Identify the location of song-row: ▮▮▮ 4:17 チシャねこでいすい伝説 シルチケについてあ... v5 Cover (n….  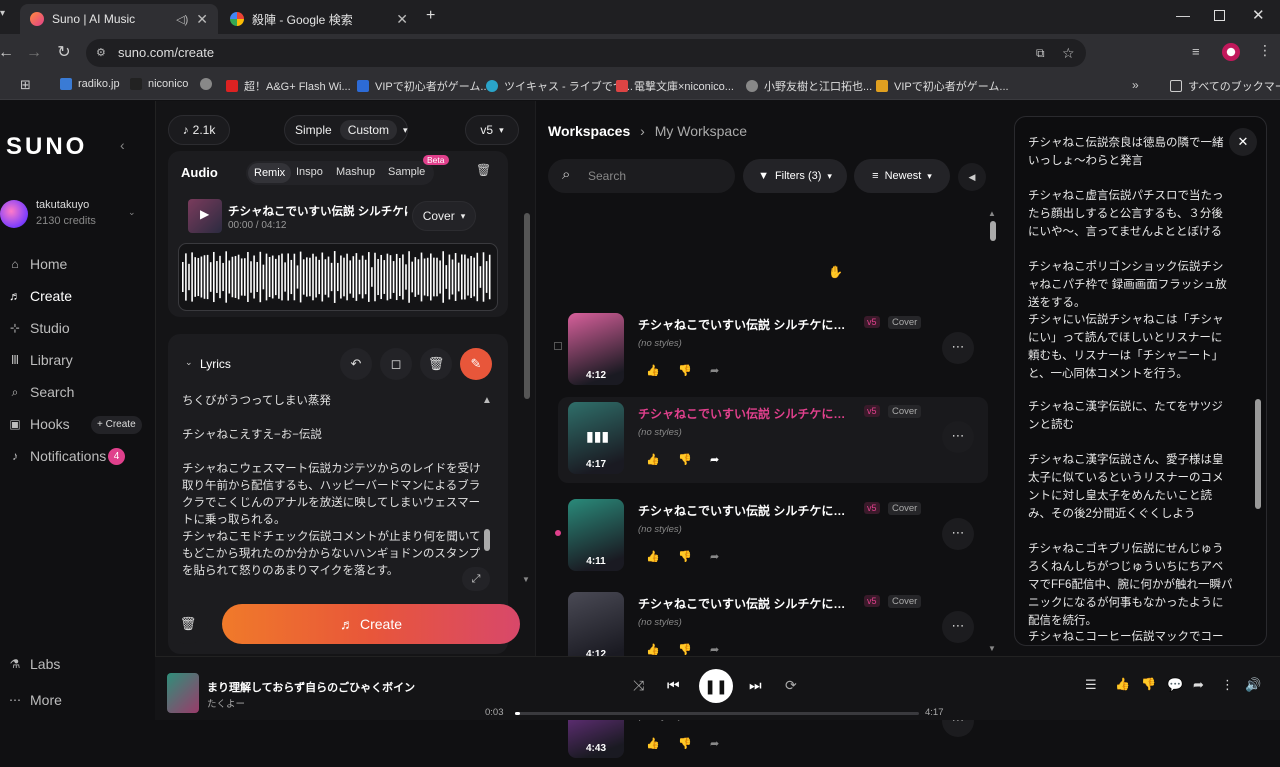
(773, 440).